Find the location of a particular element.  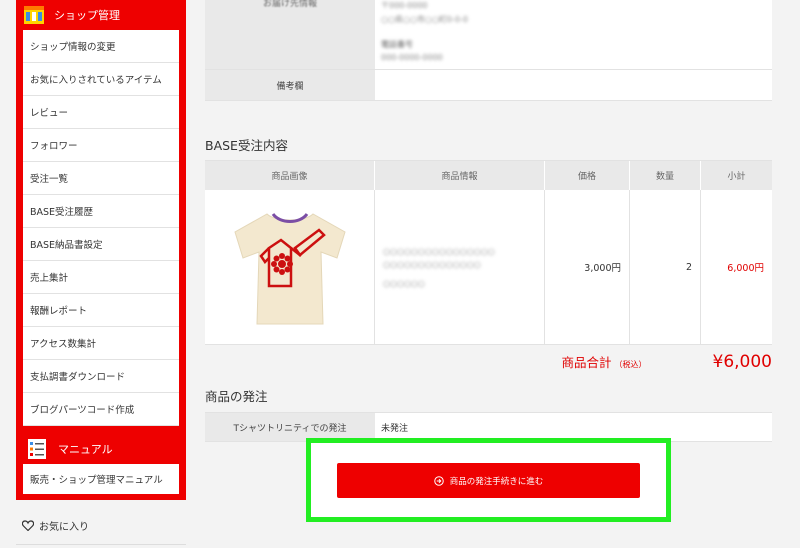

sidebar-item-base-invoice: BASE納品書設定 is located at coordinates (101, 244).